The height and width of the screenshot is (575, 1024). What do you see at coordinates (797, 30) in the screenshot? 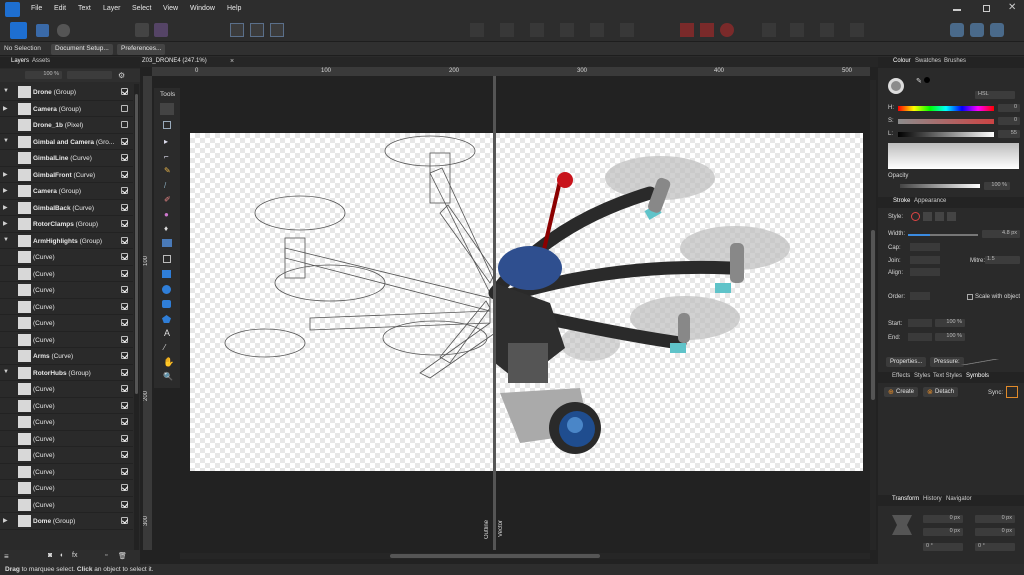
I see `boolean-subtract-icon` at bounding box center [797, 30].